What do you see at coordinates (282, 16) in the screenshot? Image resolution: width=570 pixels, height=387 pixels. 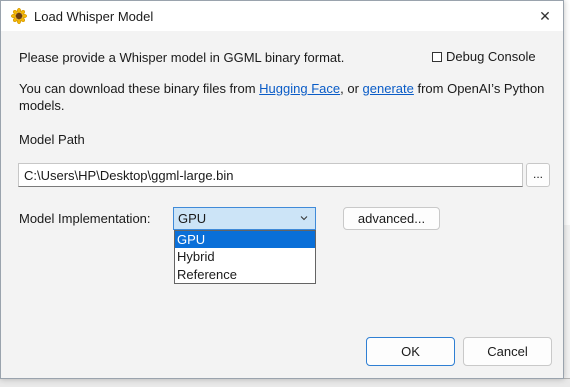 I see `title-bar: Load Whisper Model ✕` at bounding box center [282, 16].